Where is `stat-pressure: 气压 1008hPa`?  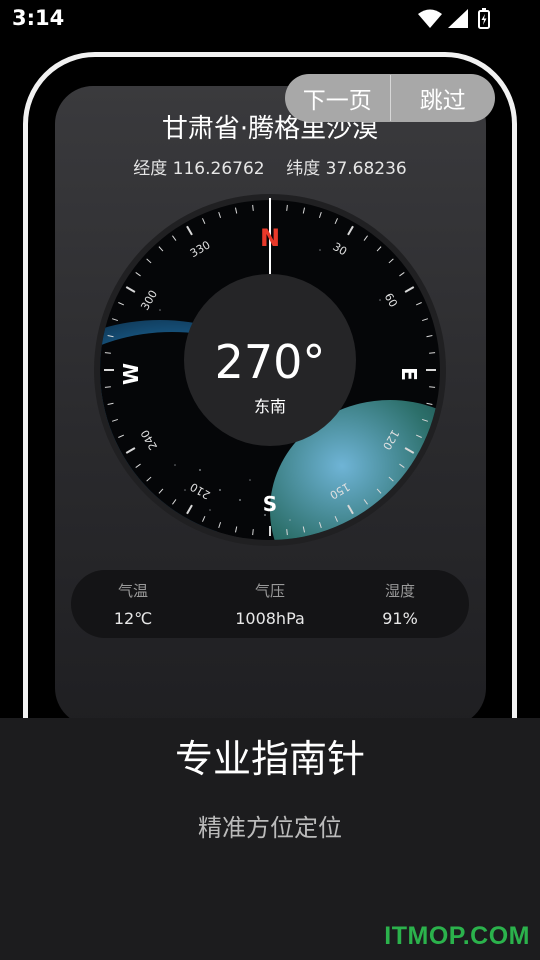 stat-pressure: 气压 1008hPa is located at coordinates (270, 599).